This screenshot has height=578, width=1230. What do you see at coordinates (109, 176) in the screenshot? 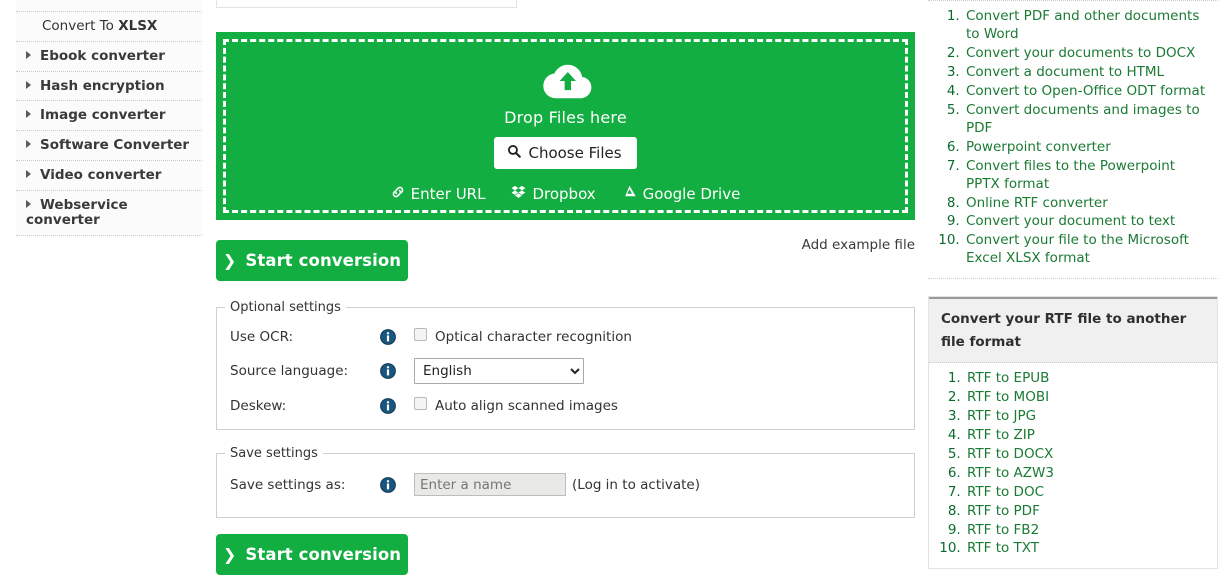
I see `sidebar-item-video-converter: Video converter` at bounding box center [109, 176].